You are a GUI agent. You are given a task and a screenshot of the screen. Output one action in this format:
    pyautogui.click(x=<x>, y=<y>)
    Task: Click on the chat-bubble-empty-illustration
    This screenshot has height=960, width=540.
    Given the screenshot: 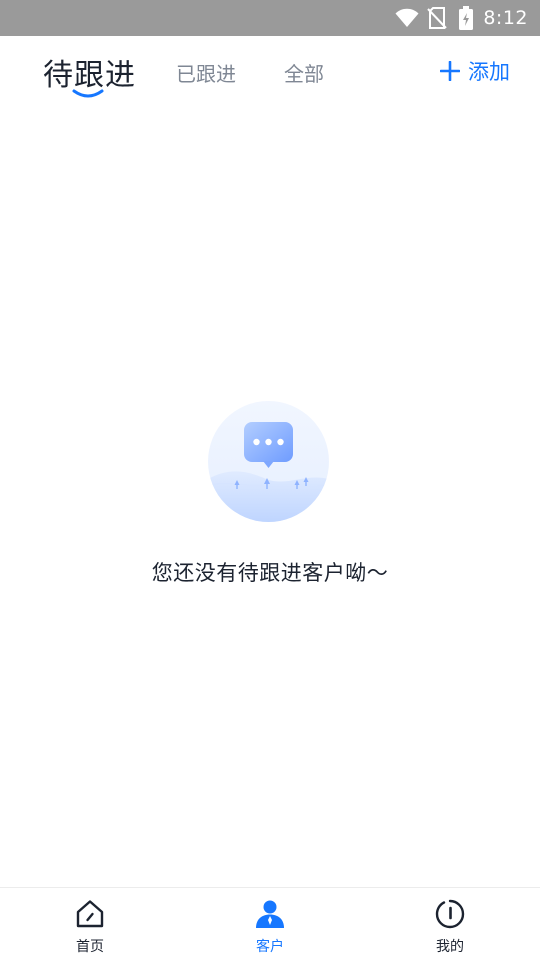 What is the action you would take?
    pyautogui.click(x=268, y=461)
    